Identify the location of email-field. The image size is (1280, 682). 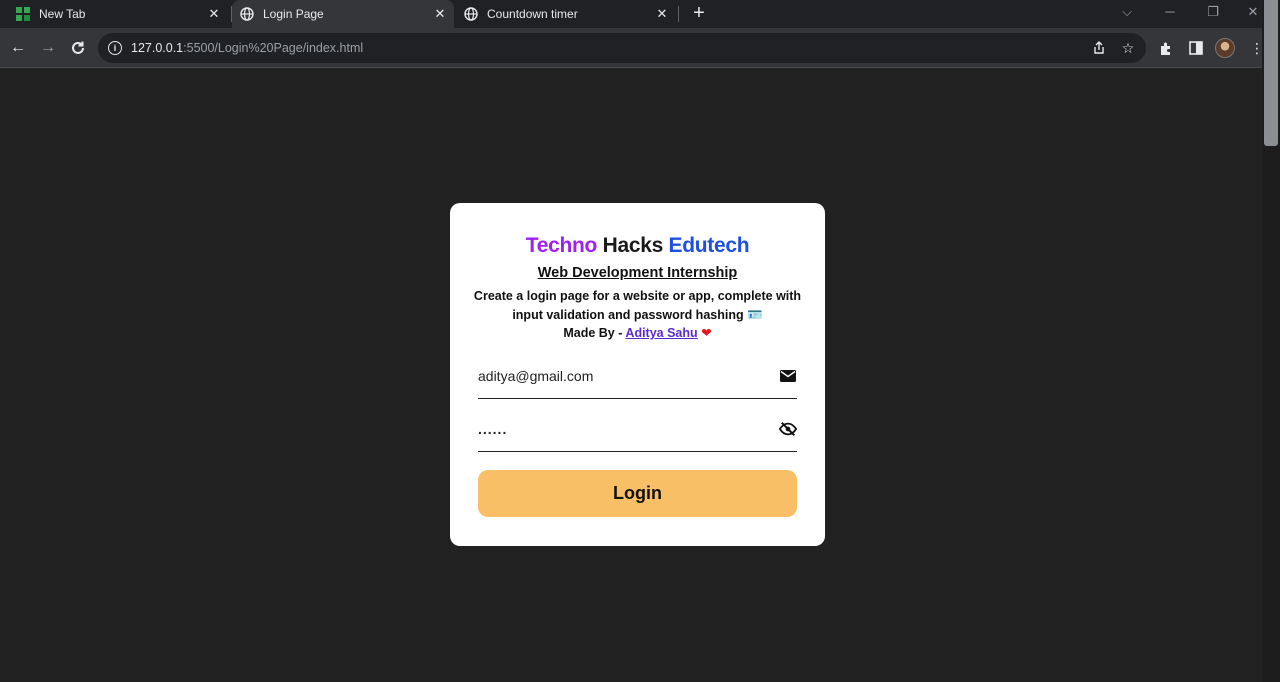
(618, 376).